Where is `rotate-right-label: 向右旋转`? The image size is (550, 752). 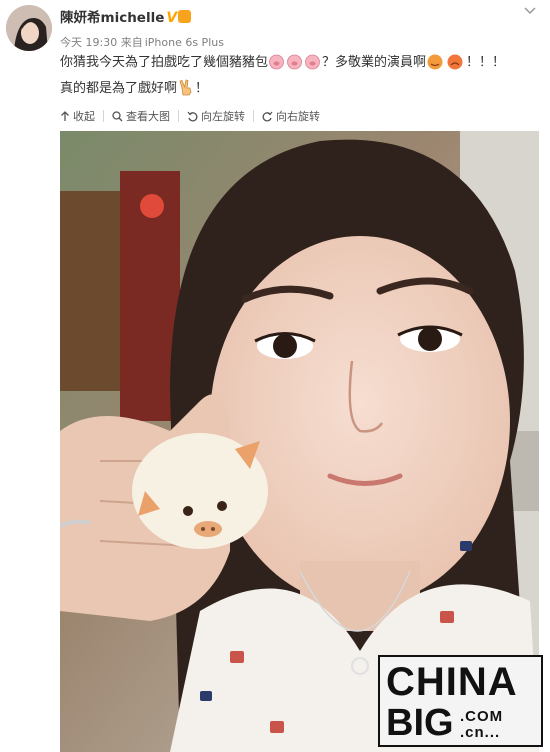 rotate-right-label: 向右旋转 is located at coordinates (298, 116).